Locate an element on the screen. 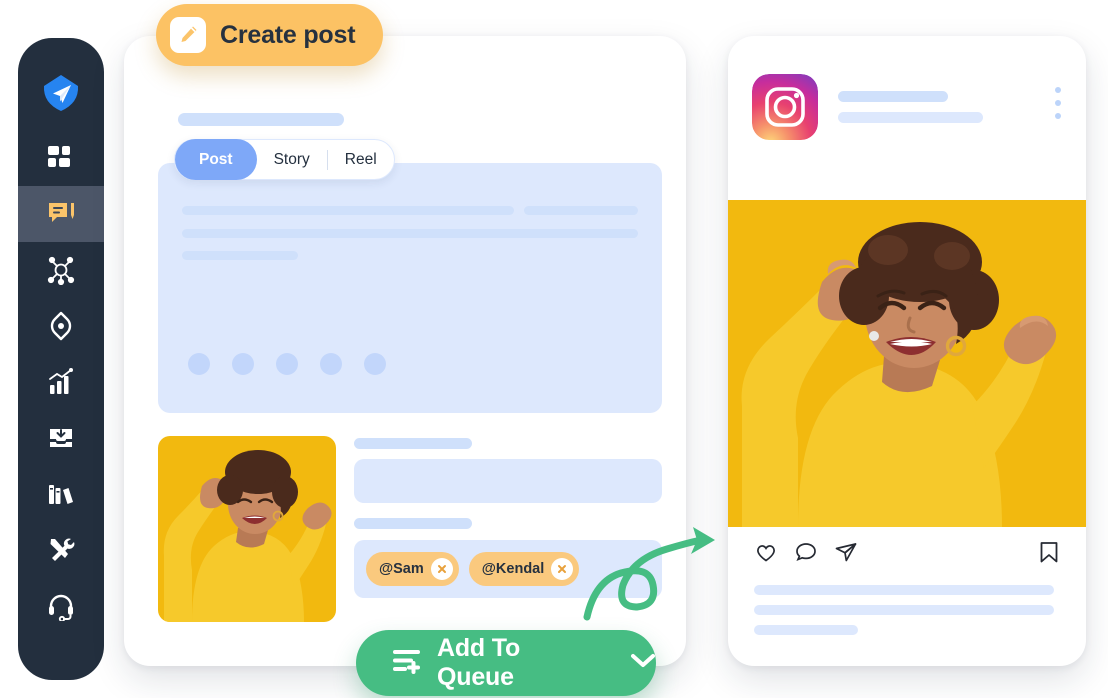  diamond-compass-icon is located at coordinates (61, 326).